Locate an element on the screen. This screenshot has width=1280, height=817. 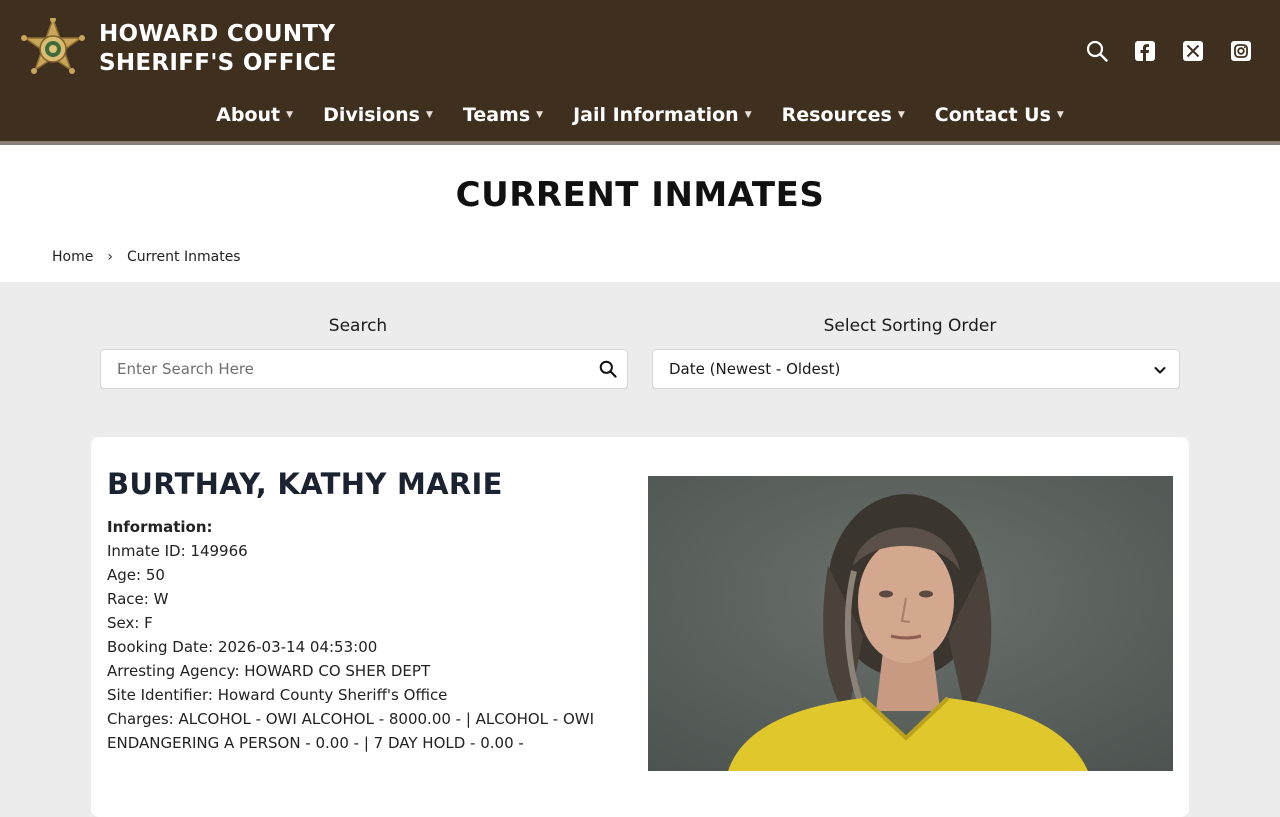
booking-date: Booking Date: 2026-03-14 04:53:00 is located at coordinates (242, 647).